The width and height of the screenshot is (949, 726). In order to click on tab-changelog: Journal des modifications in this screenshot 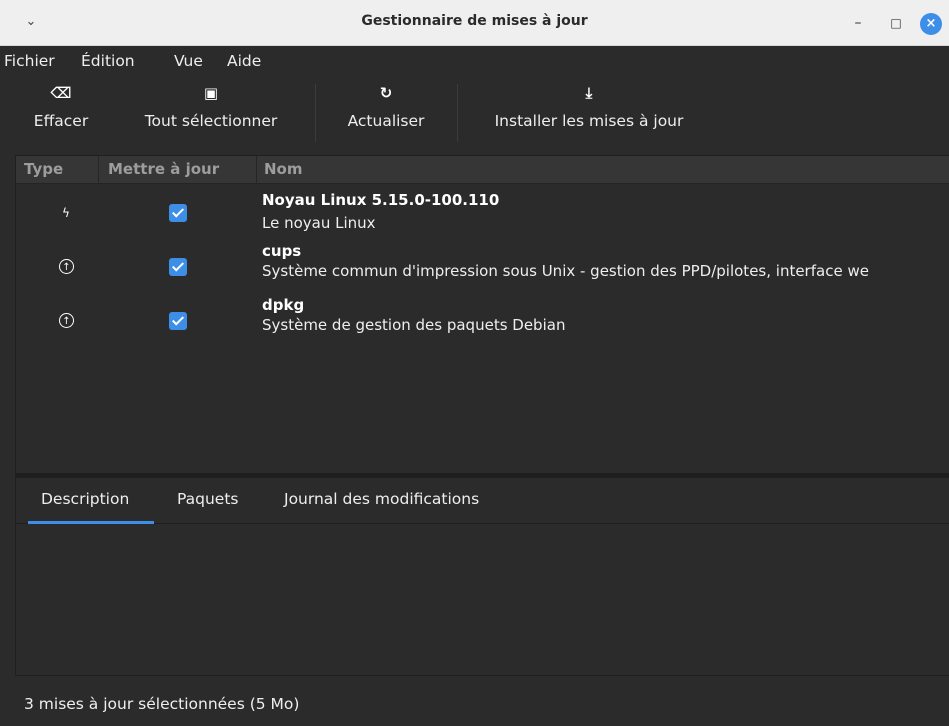, I will do `click(381, 499)`.